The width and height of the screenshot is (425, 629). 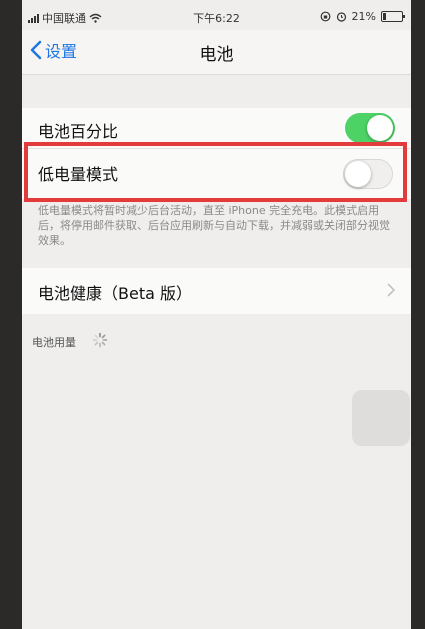 What do you see at coordinates (78, 131) in the screenshot?
I see `battery-percentage-label: 电池百分比` at bounding box center [78, 131].